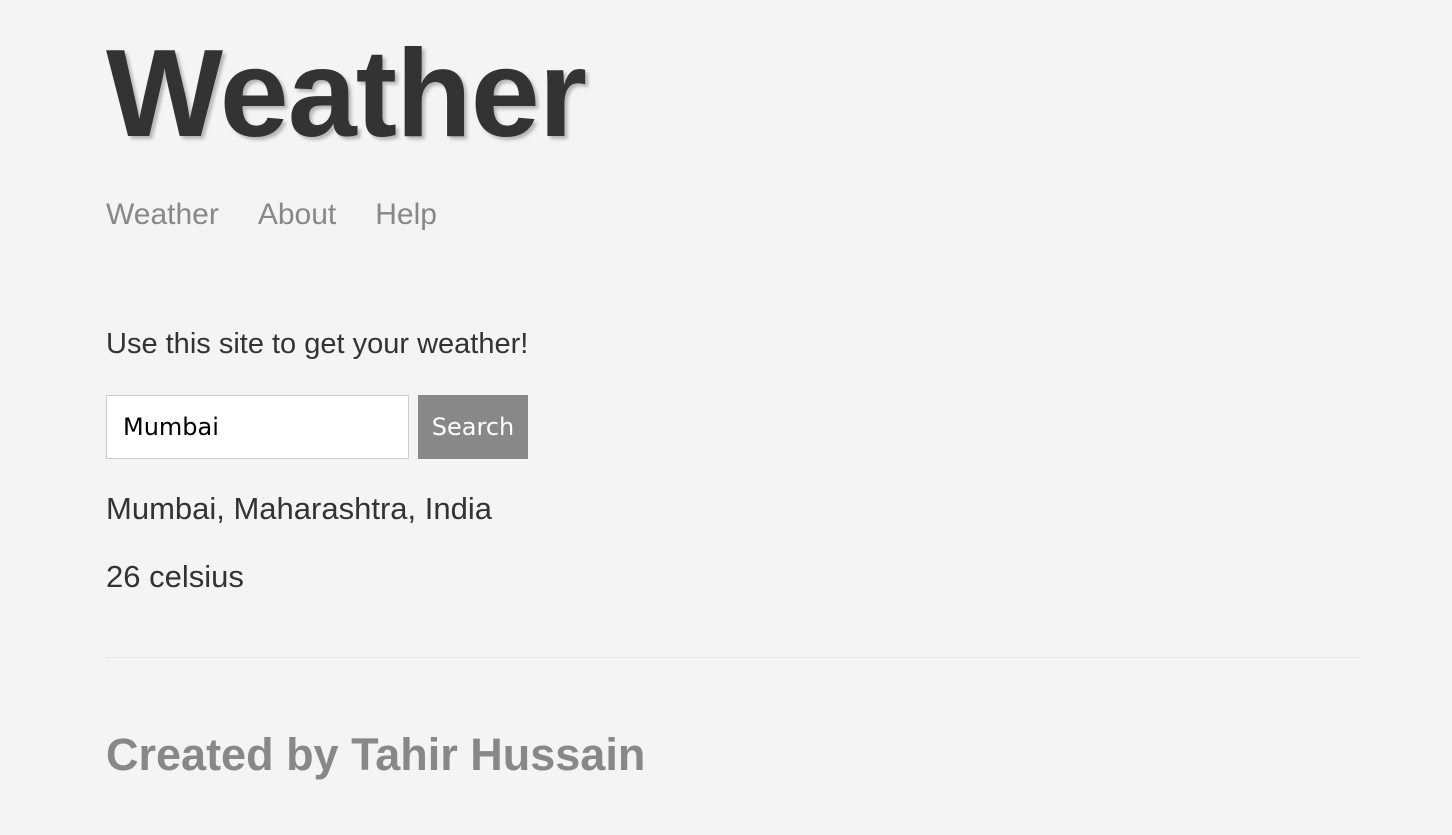  I want to click on location-result: Mumbai, Maharashtra, India, so click(299, 508).